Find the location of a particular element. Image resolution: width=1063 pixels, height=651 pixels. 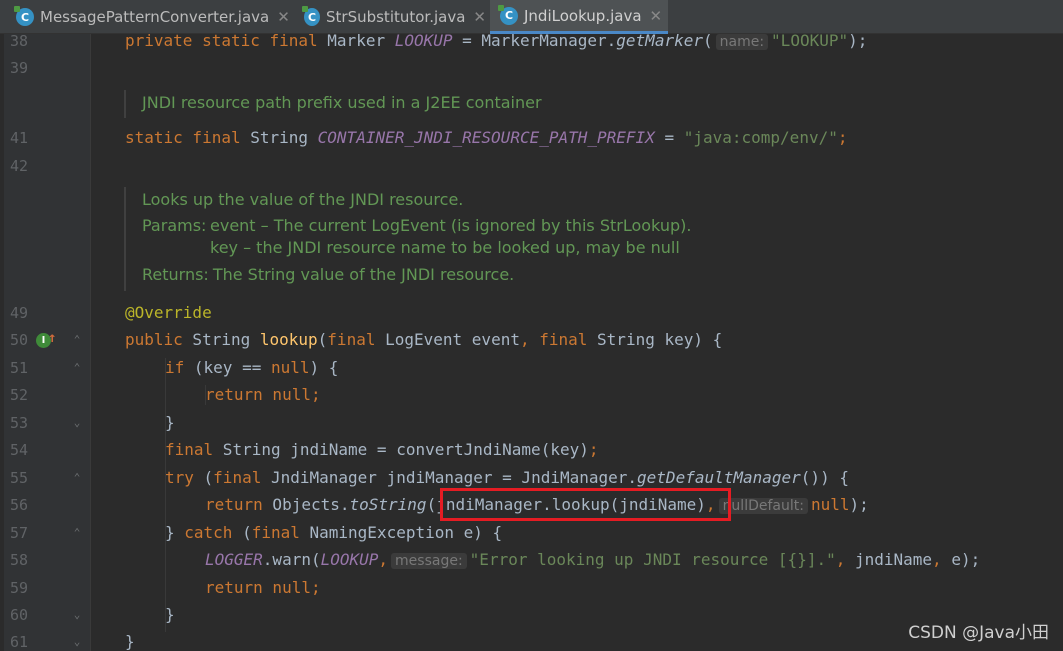

line-number: 57 is located at coordinates (19, 533).